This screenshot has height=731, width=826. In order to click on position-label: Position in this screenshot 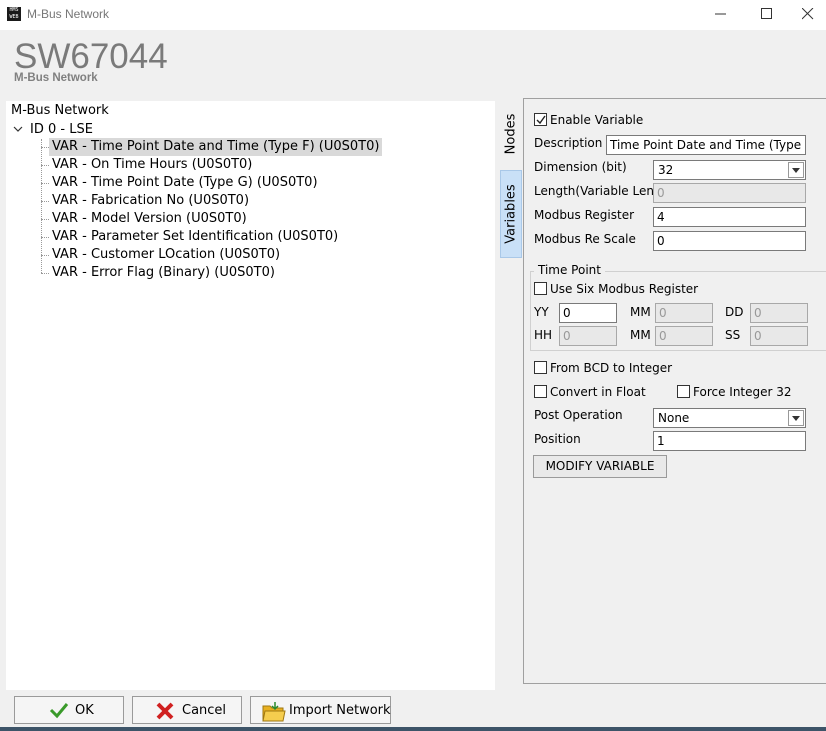, I will do `click(557, 439)`.